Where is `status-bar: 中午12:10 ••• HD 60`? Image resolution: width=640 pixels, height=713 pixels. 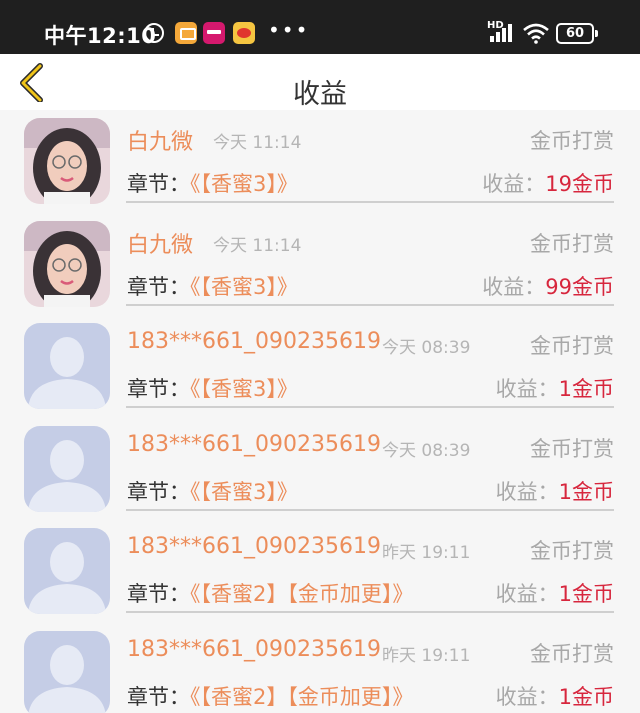 status-bar: 中午12:10 ••• HD 60 is located at coordinates (320, 27).